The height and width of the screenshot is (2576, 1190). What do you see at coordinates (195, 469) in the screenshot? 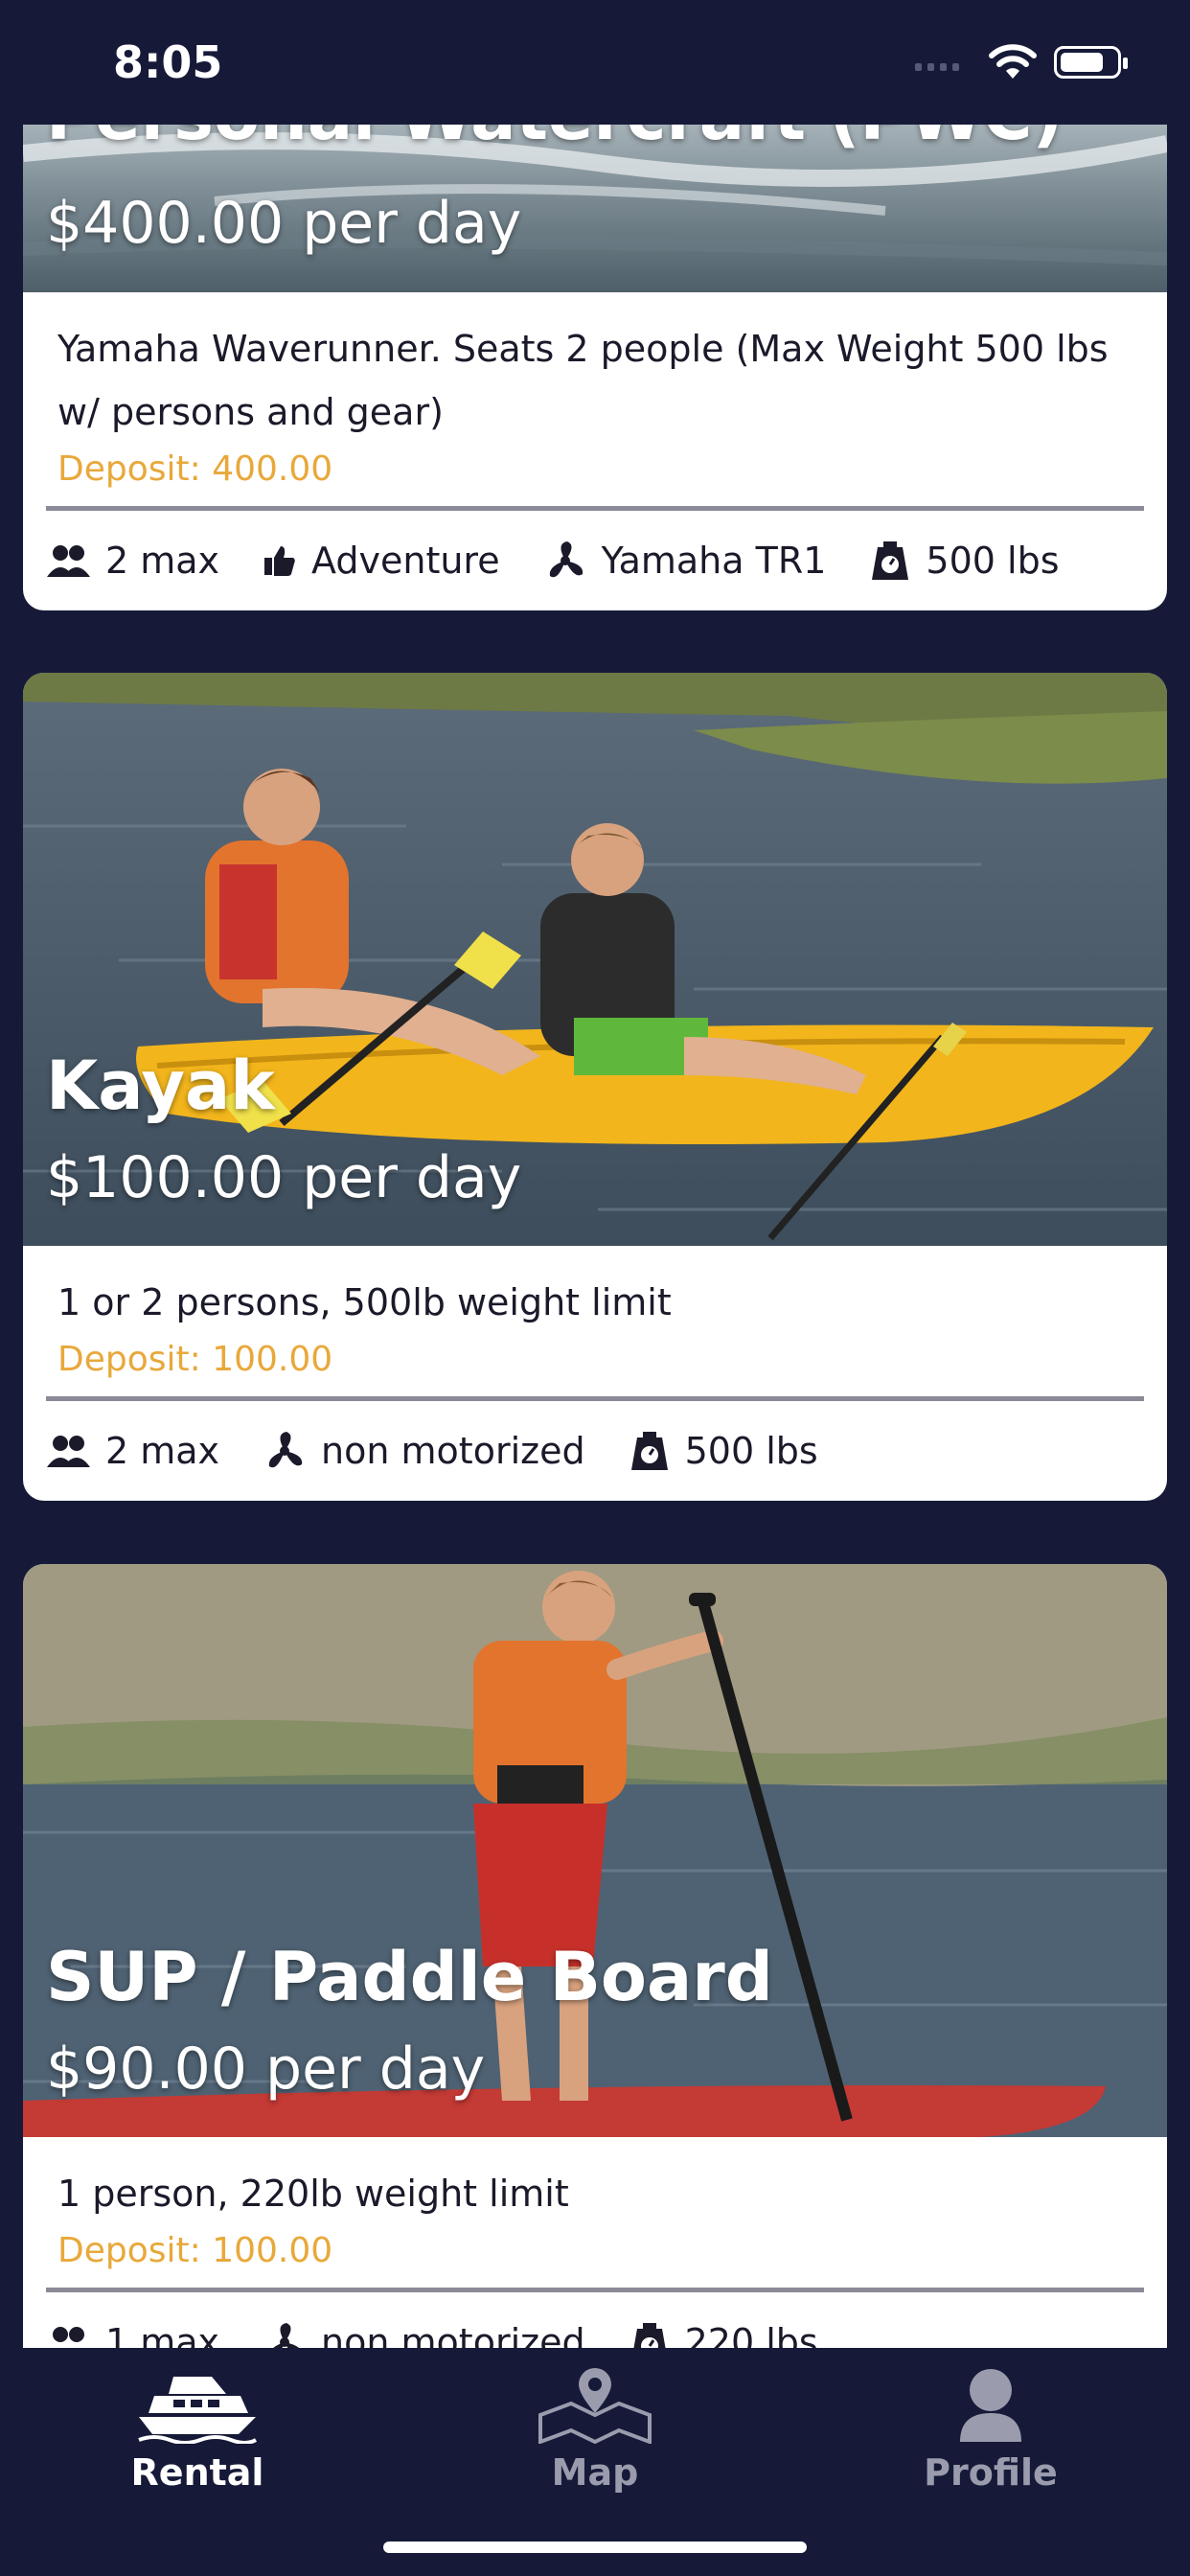
I see `rental-deposit: Deposit: 400.00` at bounding box center [195, 469].